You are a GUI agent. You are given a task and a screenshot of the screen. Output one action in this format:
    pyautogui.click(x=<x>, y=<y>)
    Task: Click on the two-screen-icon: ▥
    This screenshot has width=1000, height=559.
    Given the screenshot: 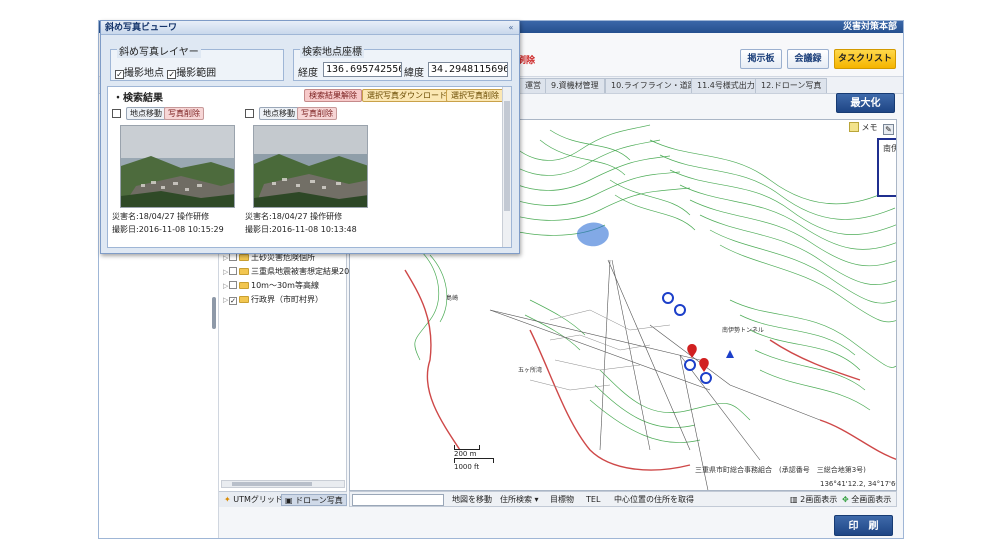 What is the action you would take?
    pyautogui.click(x=794, y=499)
    